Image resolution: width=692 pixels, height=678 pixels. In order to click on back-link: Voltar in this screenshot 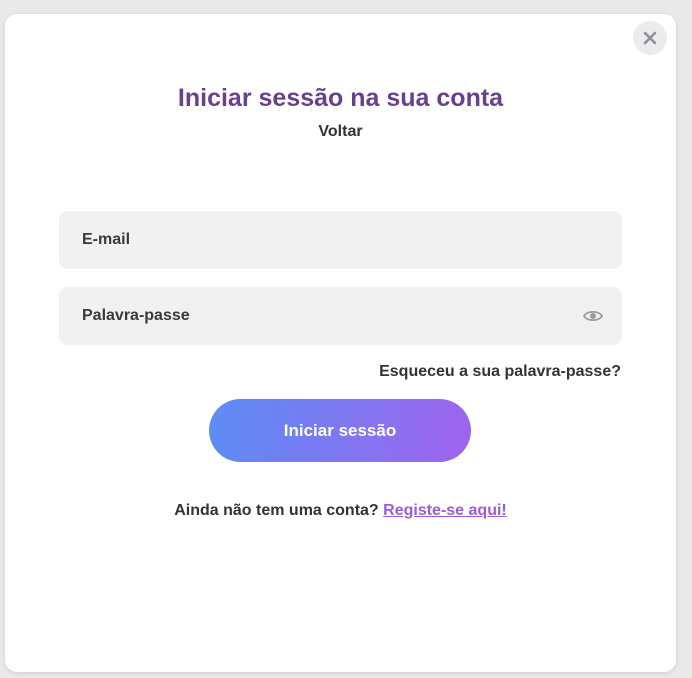, I will do `click(340, 131)`.